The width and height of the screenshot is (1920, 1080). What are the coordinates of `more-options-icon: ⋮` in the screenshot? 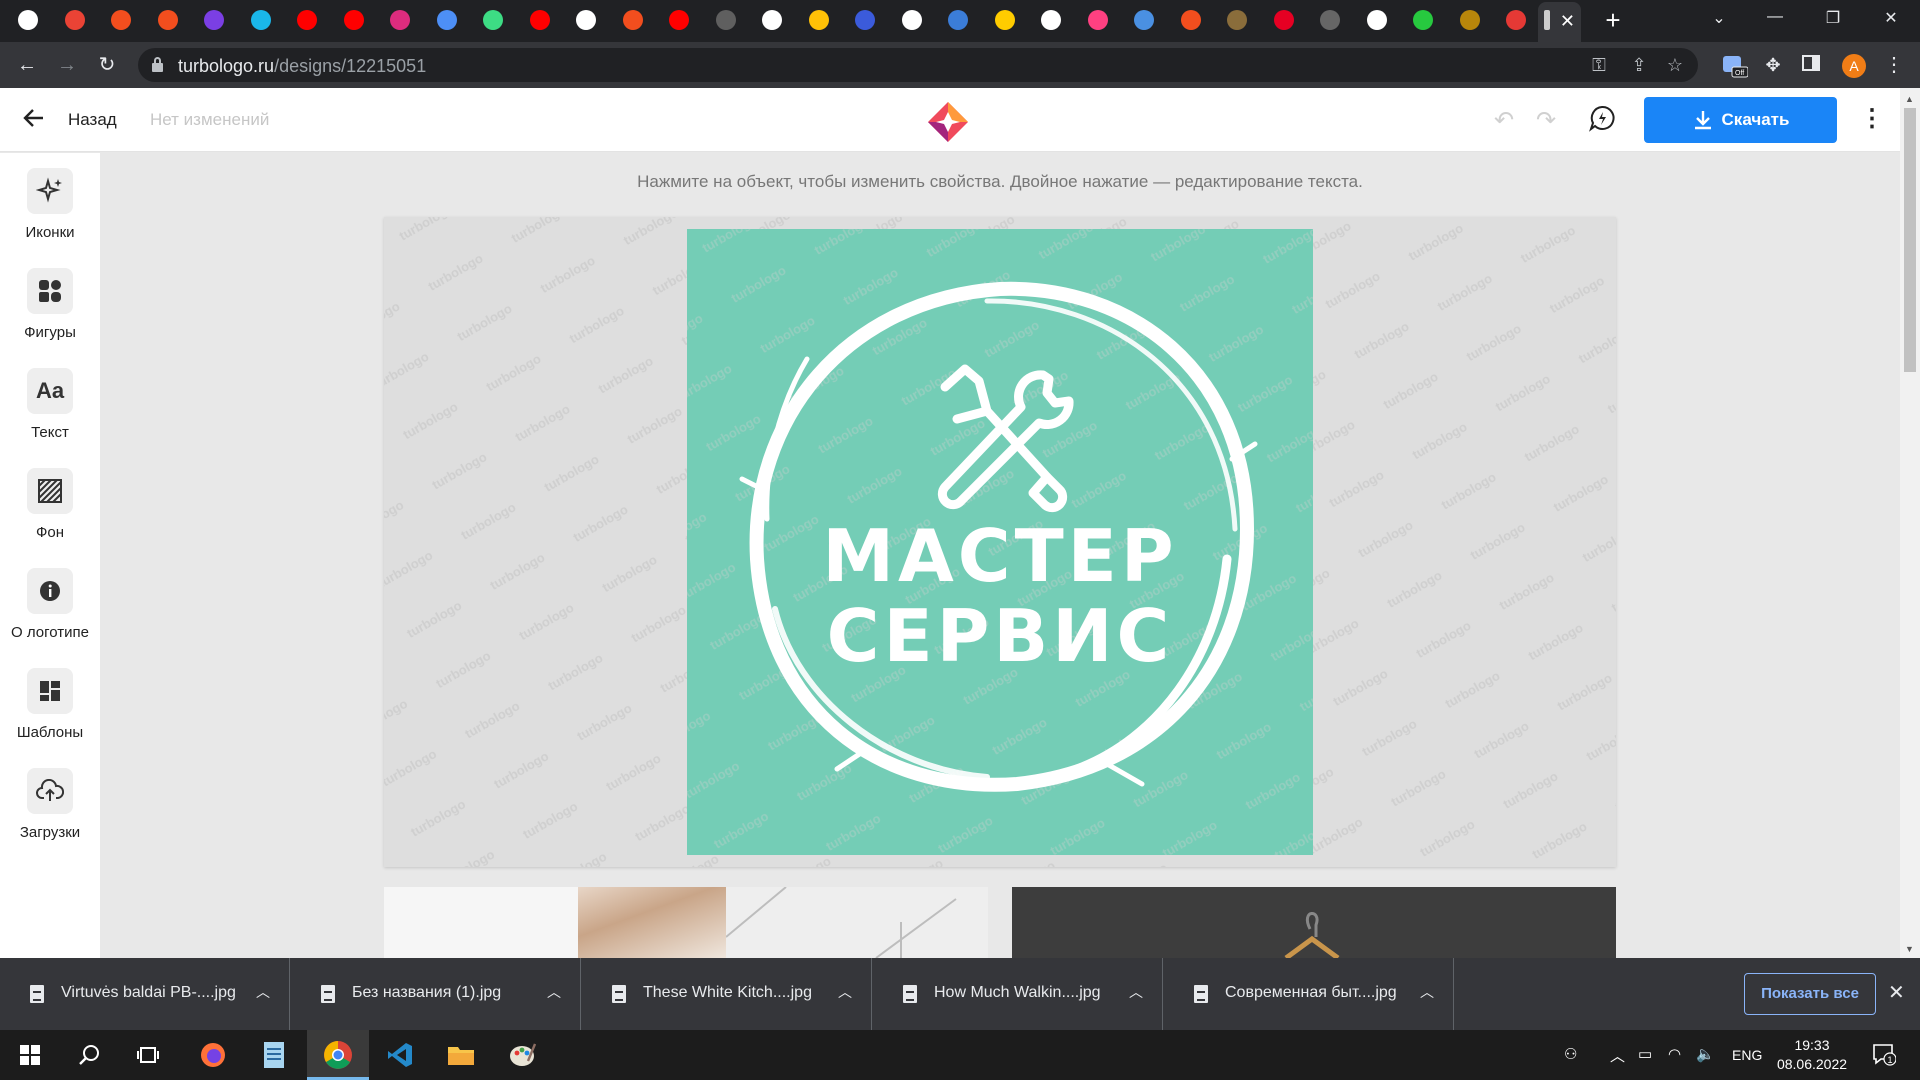 It's located at (1872, 119).